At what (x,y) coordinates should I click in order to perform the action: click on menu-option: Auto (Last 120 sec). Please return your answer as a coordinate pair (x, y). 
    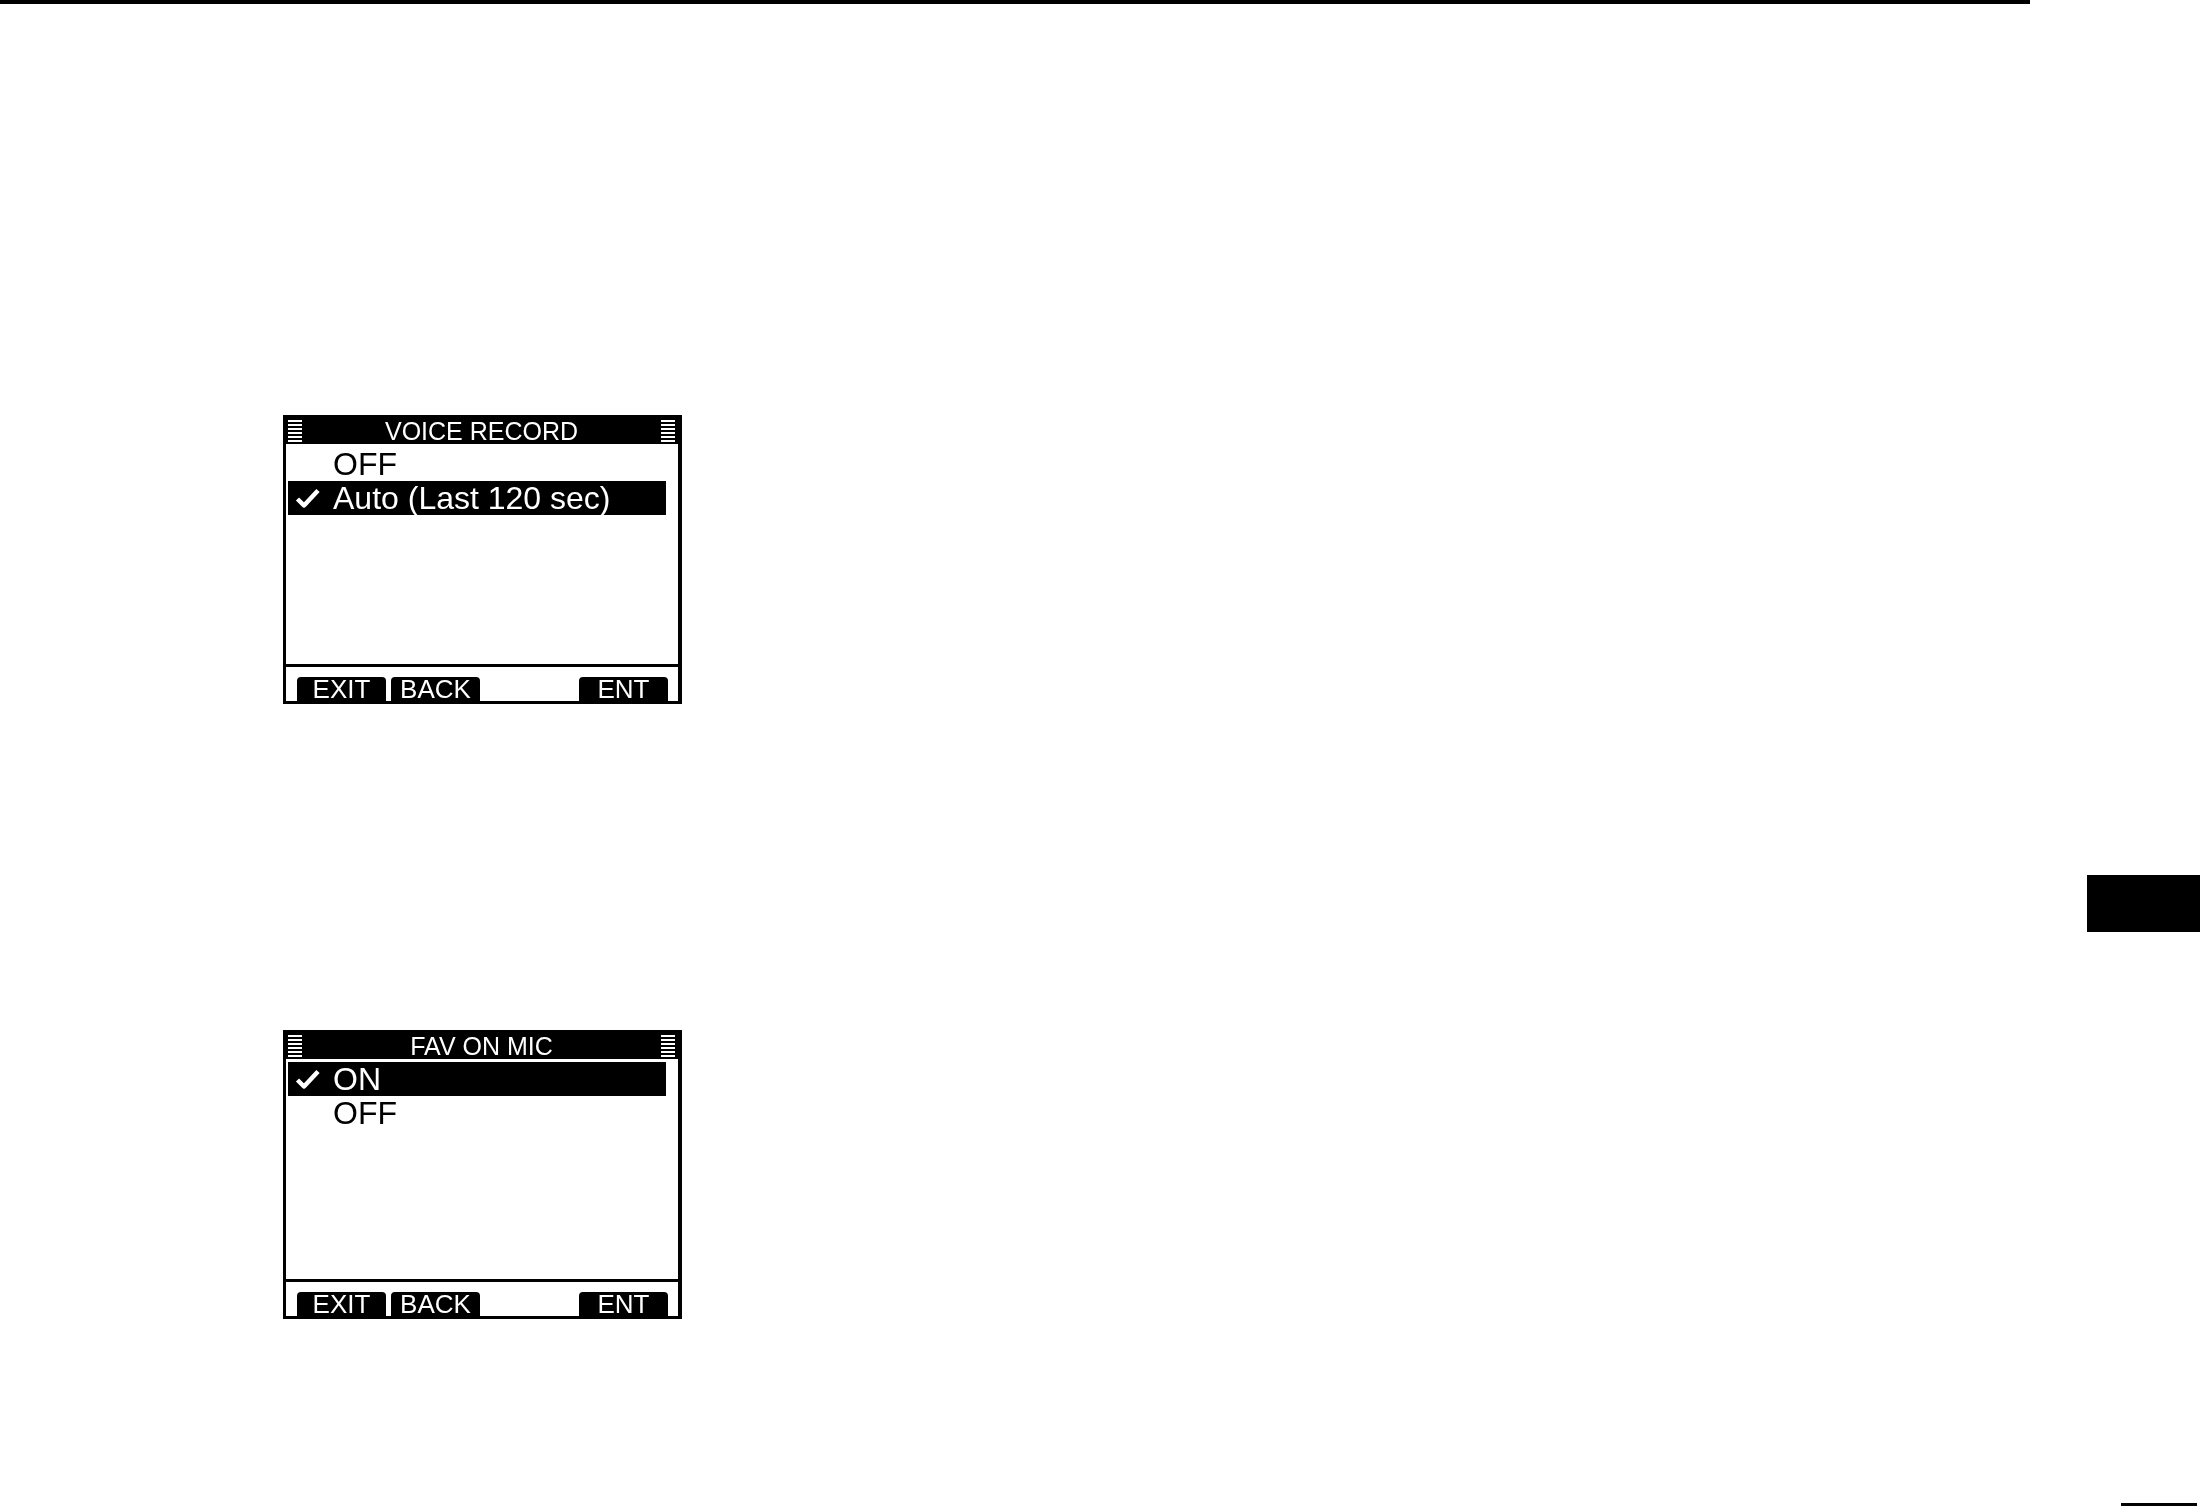
    Looking at the image, I should click on (477, 498).